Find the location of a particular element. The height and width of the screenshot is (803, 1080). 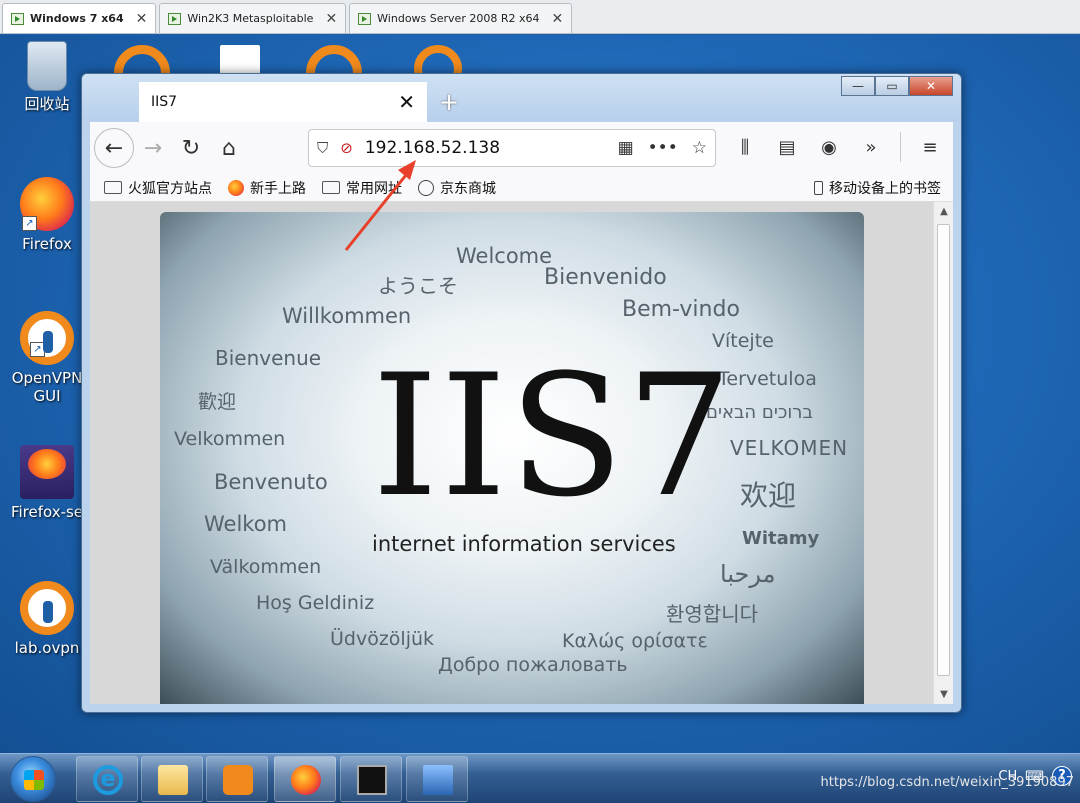

taskbar-internet-explorer: e is located at coordinates (107, 779).